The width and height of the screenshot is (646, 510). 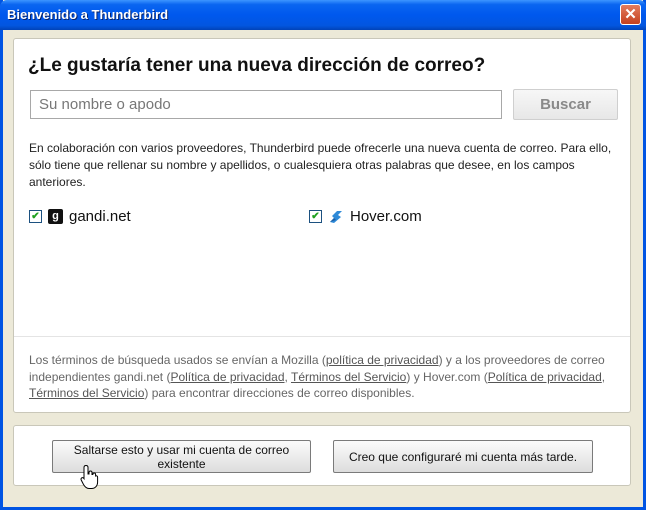 I want to click on title-bar: Bienvenido a Thunderbird ✕, so click(x=323, y=15).